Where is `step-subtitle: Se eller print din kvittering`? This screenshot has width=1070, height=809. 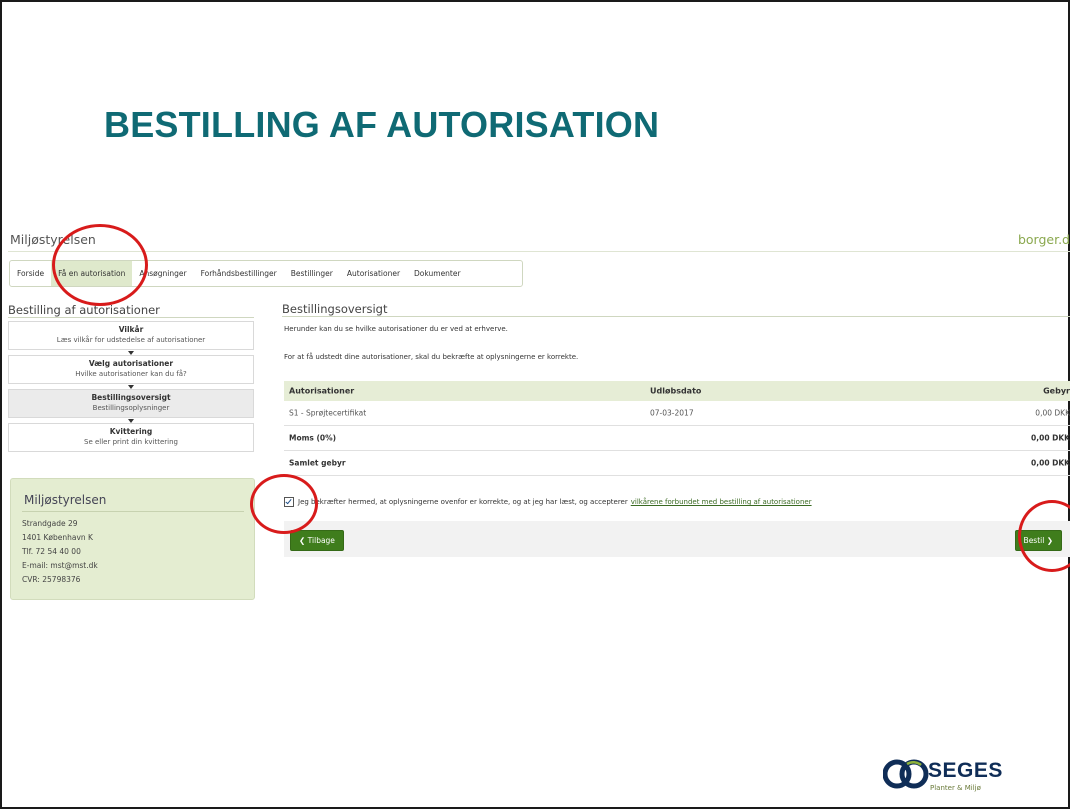 step-subtitle: Se eller print din kvittering is located at coordinates (131, 442).